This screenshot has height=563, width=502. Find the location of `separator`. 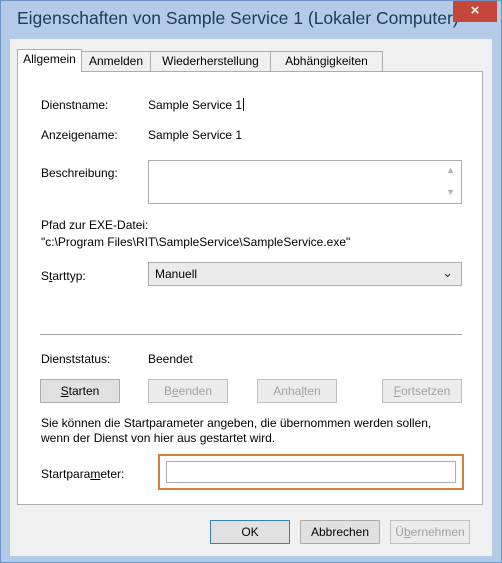

separator is located at coordinates (251, 334).